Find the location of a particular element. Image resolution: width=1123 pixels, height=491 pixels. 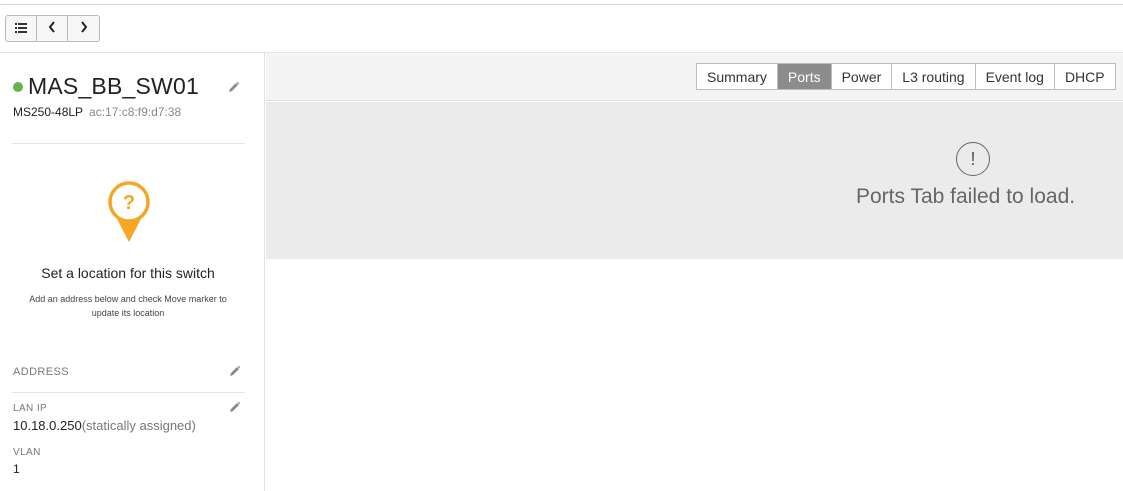

next-button is located at coordinates (83, 28).